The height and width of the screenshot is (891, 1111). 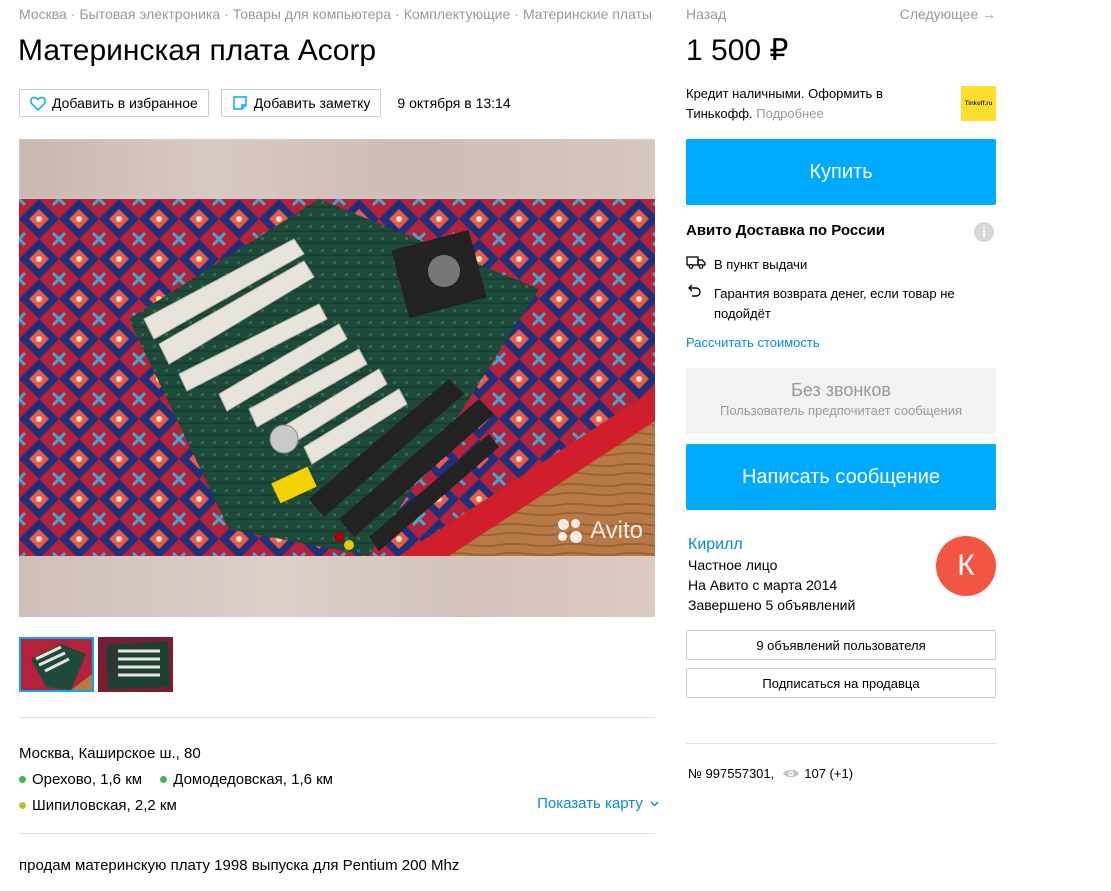 I want to click on avatar: К, so click(x=966, y=566).